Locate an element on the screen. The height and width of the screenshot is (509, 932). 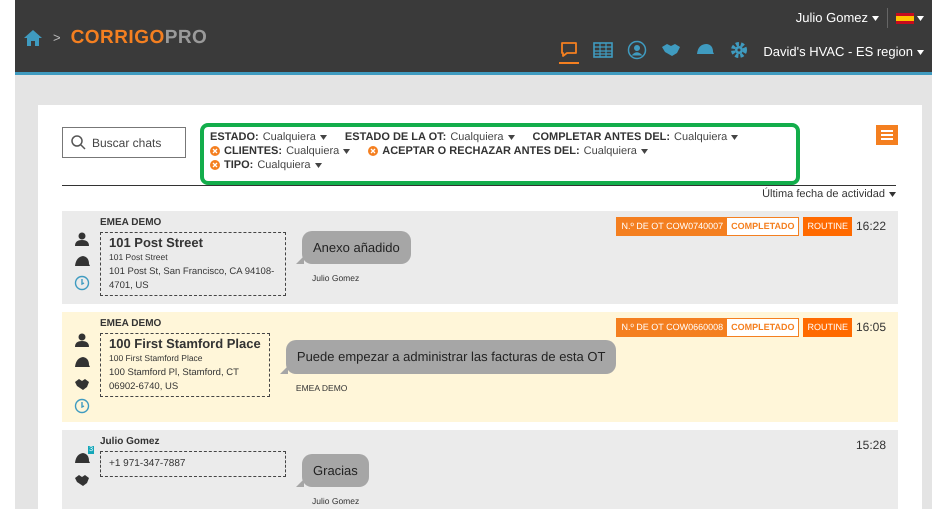
location-name: 101 Post Street is located at coordinates (139, 256).